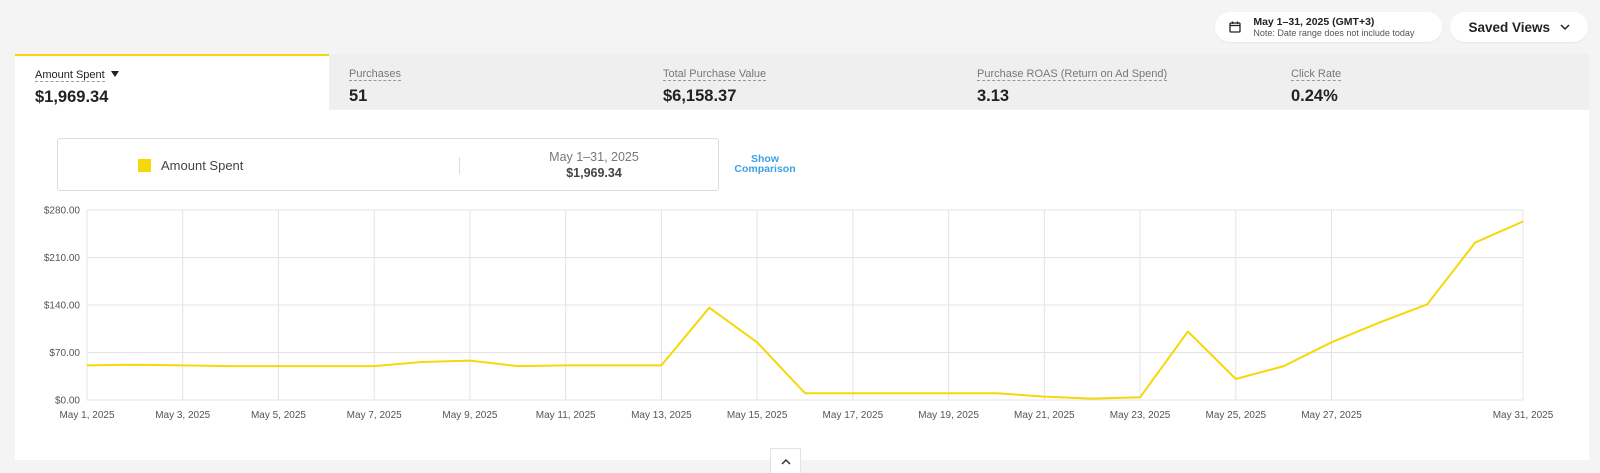 Image resolution: width=1600 pixels, height=473 pixels. What do you see at coordinates (486, 82) in the screenshot?
I see `tab-purchases: Purchases 51` at bounding box center [486, 82].